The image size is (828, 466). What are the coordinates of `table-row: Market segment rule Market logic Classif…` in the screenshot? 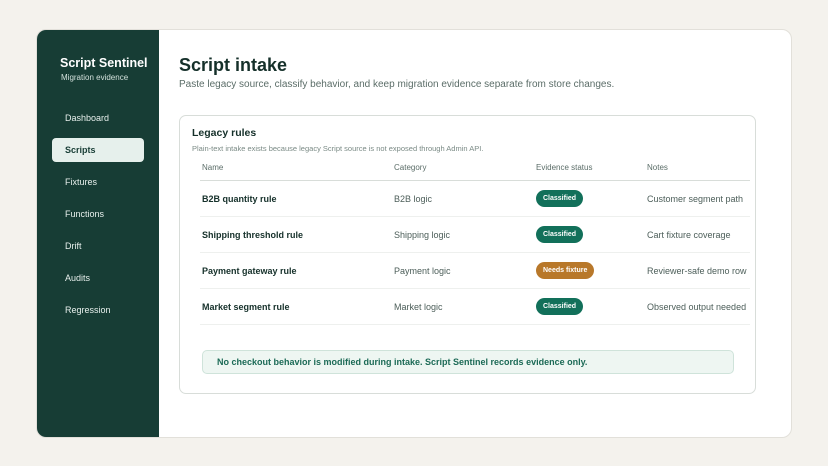 It's located at (475, 306).